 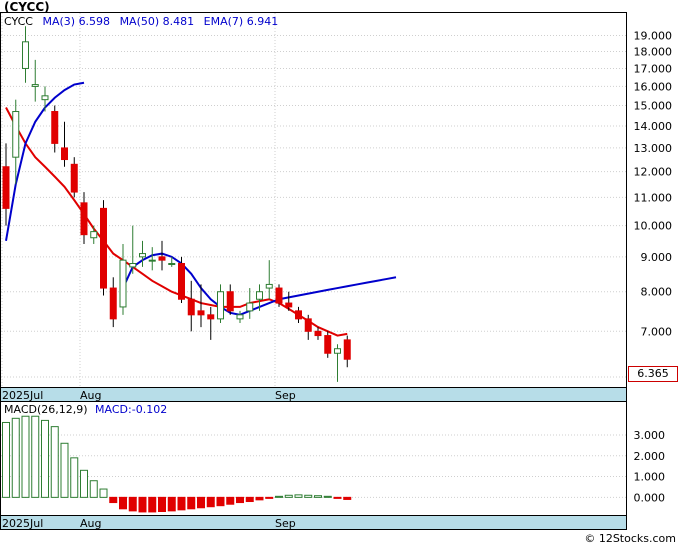 I want to click on macd-legend: MACD(26,12,9) MACD:-0.102, so click(x=85, y=409).